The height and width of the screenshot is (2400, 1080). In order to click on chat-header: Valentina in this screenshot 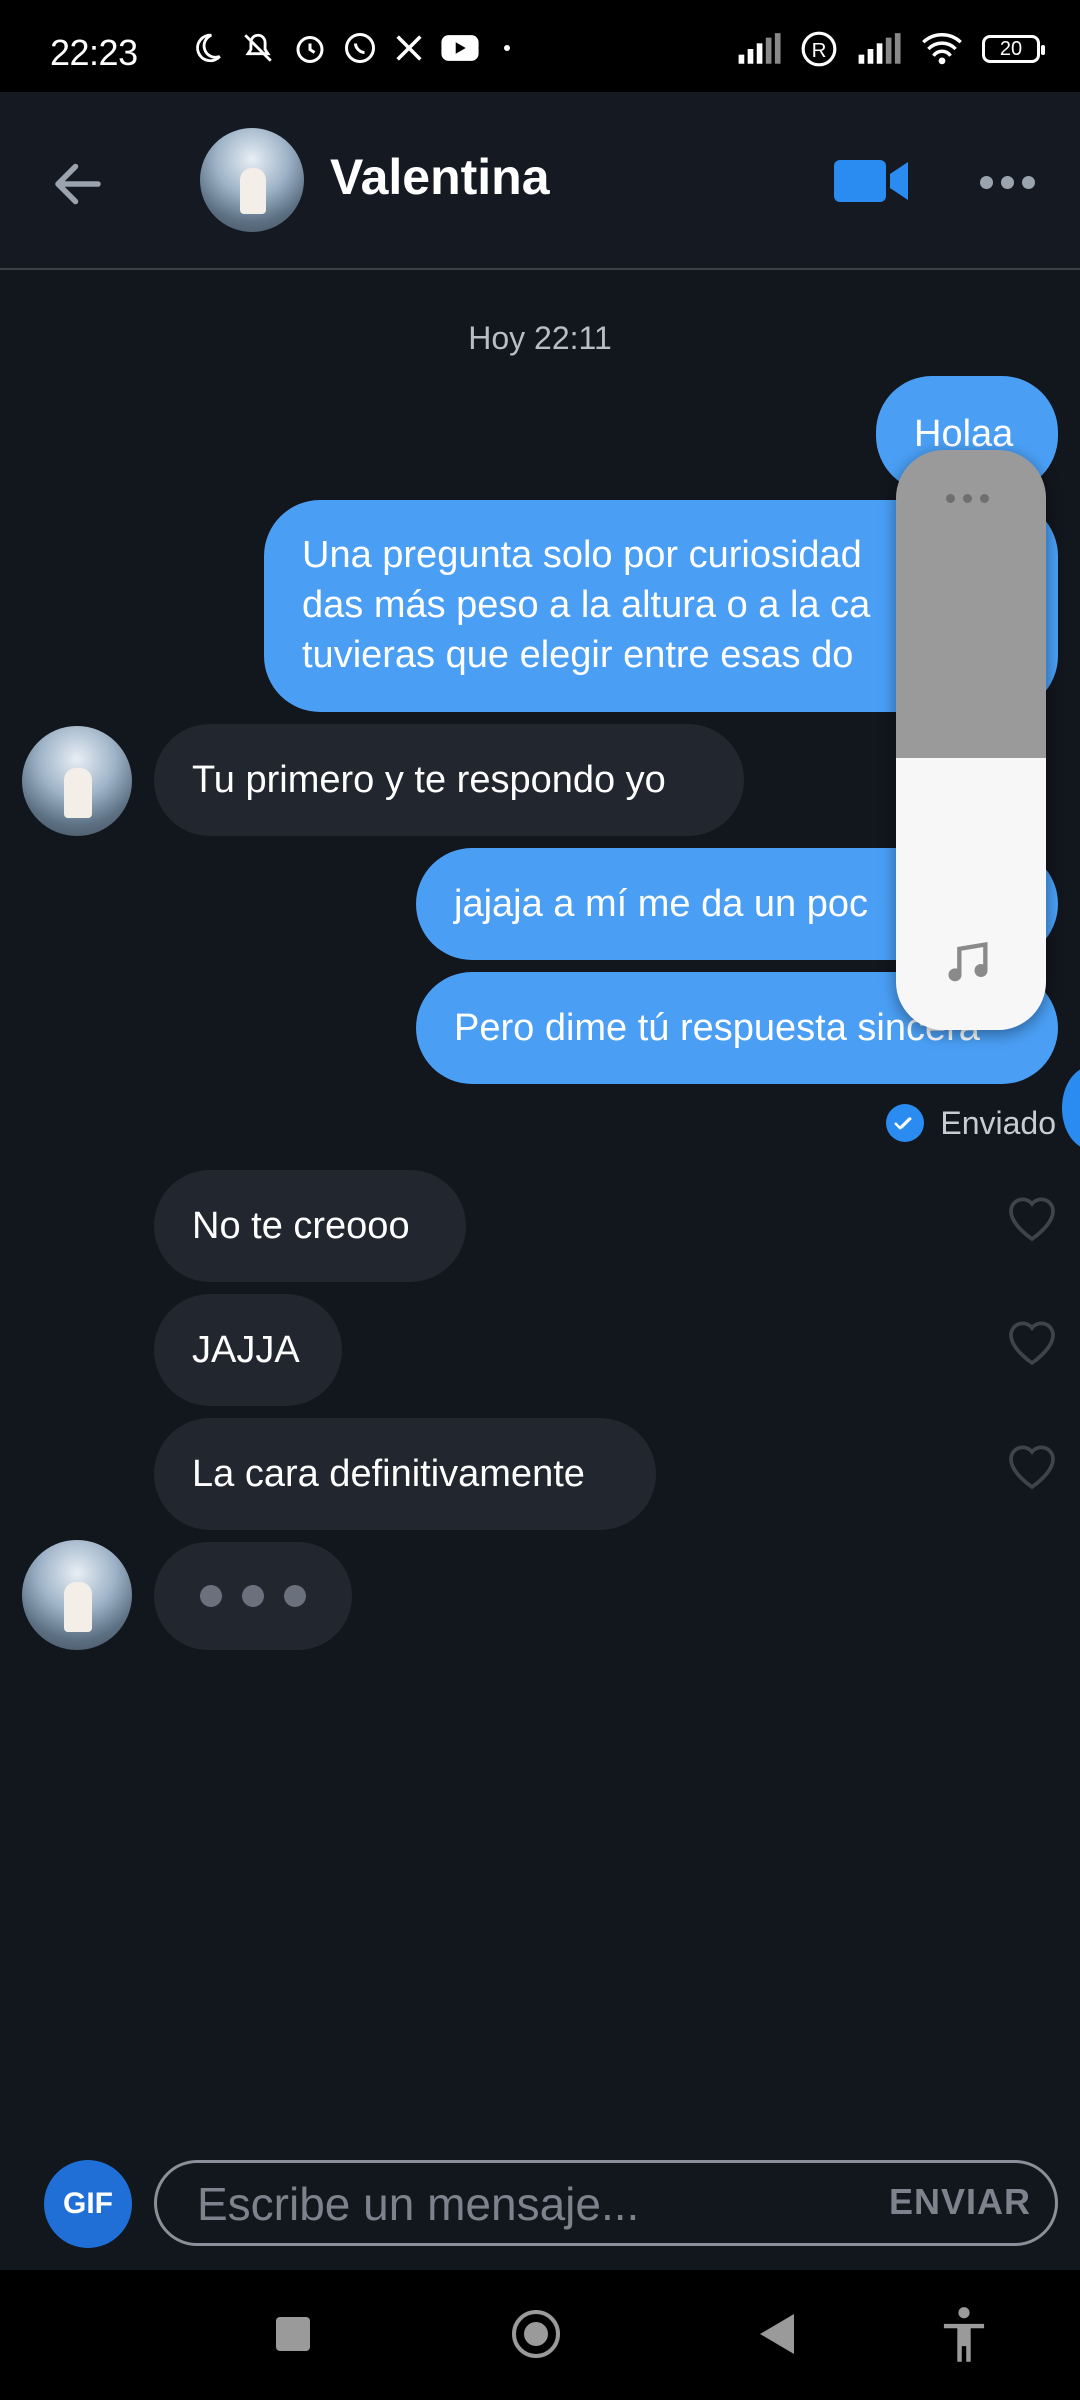, I will do `click(540, 181)`.